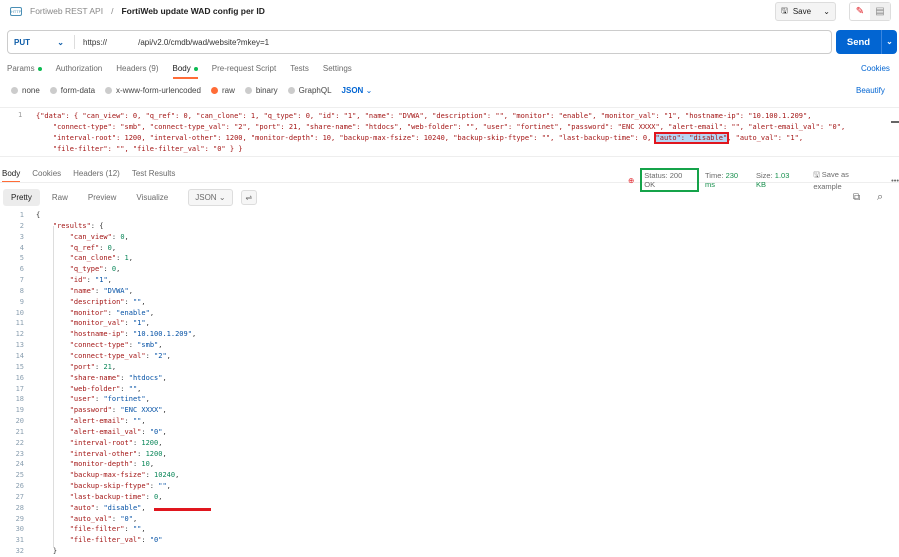 Image resolution: width=899 pixels, height=557 pixels. Describe the element at coordinates (19, 529) in the screenshot. I see `line-number: 30` at that location.